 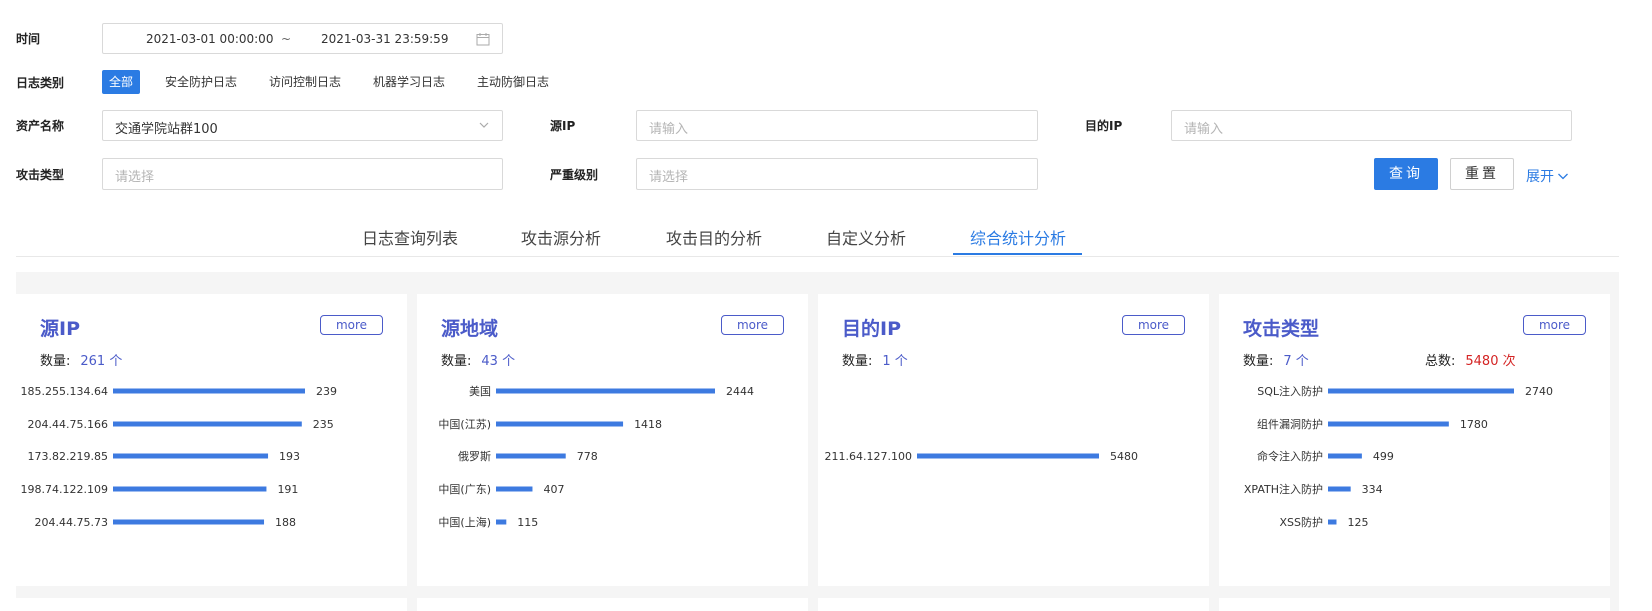 What do you see at coordinates (1276, 359) in the screenshot?
I see `count-line: 数量: 7 个` at bounding box center [1276, 359].